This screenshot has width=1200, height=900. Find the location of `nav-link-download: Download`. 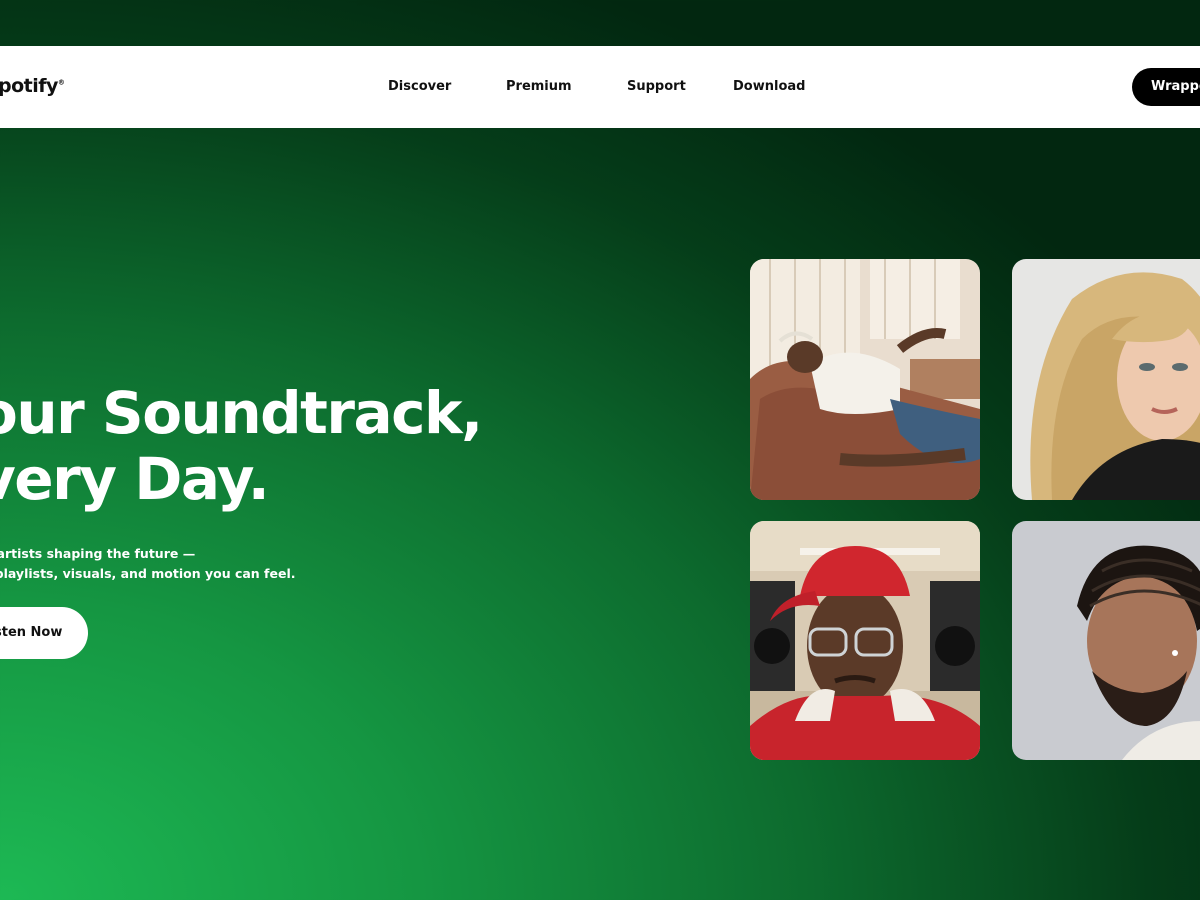

nav-link-download: Download is located at coordinates (769, 86).